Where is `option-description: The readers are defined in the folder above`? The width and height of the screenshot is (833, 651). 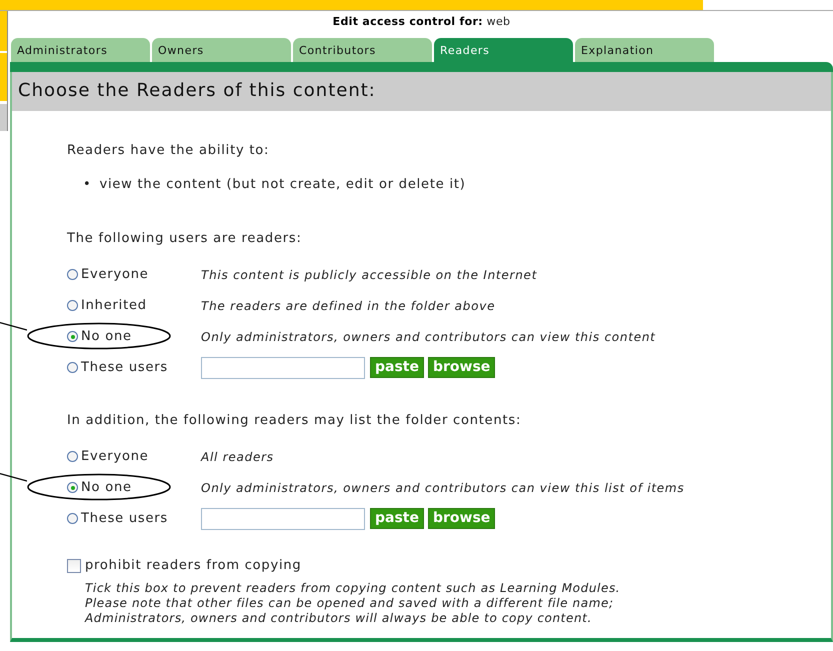
option-description: The readers are defined in the folder above is located at coordinates (348, 305).